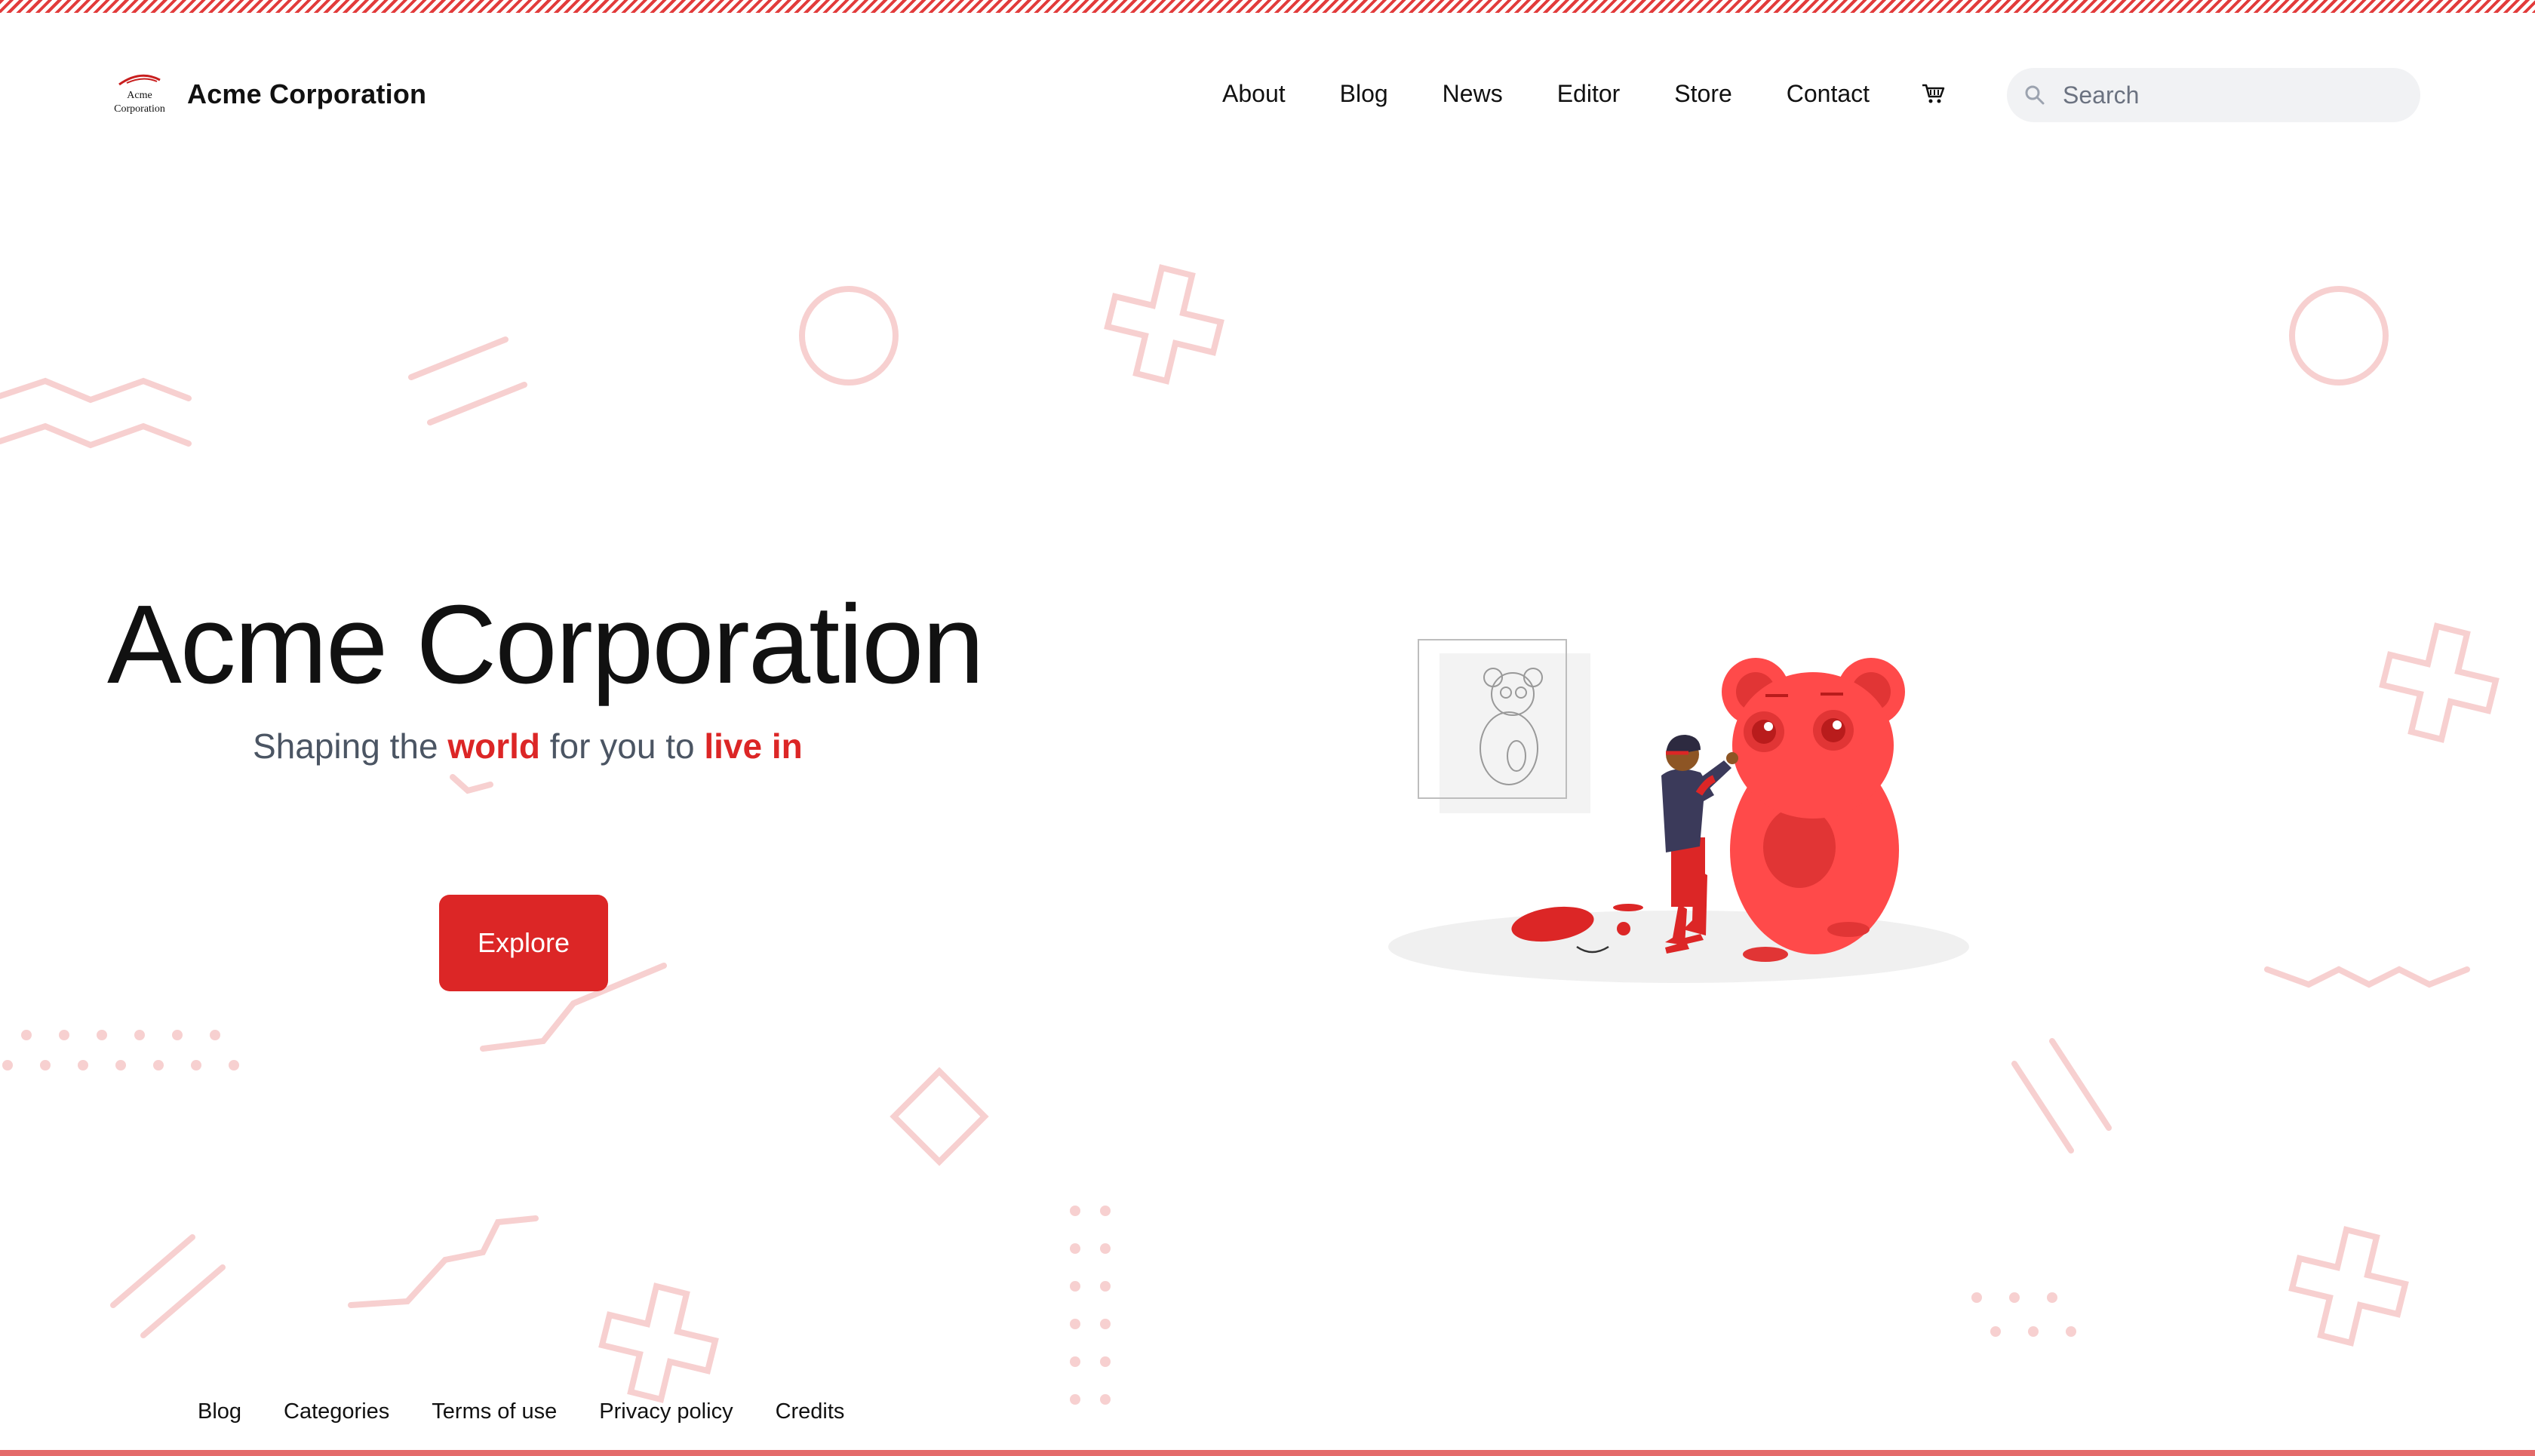  I want to click on top-stripe, so click(1268, 7).